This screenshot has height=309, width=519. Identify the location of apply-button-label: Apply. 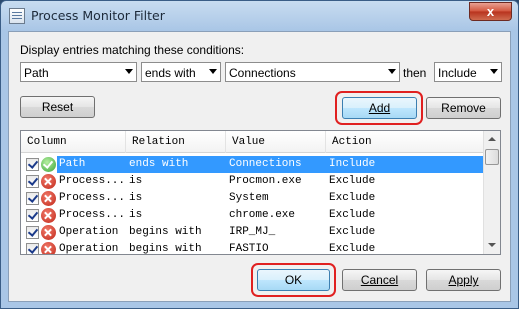
(463, 280).